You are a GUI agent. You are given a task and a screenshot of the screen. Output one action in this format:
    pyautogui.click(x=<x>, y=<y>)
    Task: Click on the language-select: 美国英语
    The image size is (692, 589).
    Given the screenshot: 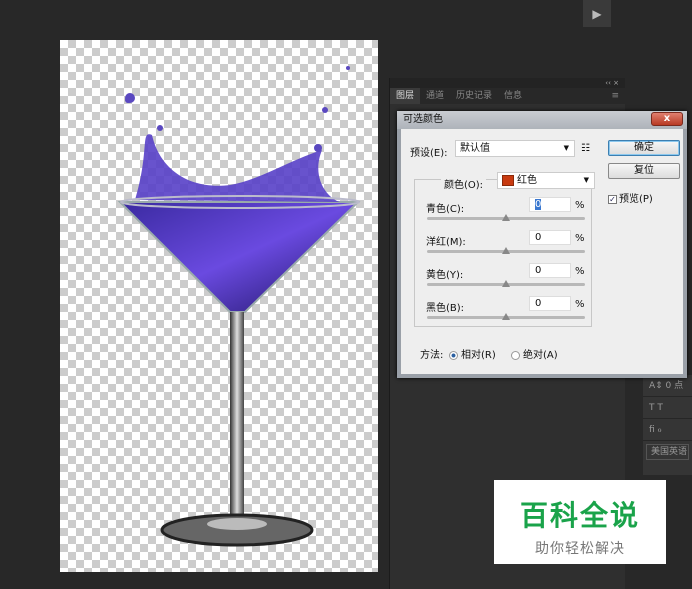 What is the action you would take?
    pyautogui.click(x=667, y=452)
    